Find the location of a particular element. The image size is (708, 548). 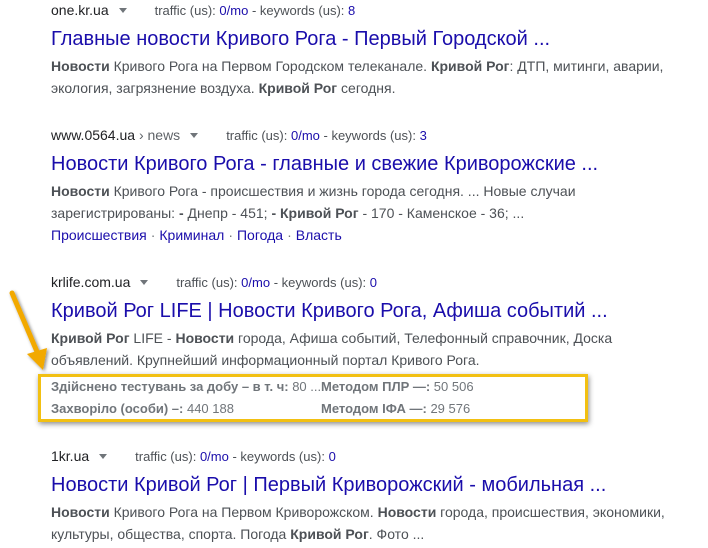

traffic-info: traffic (us): 0/mo - keywords (us): 3 is located at coordinates (326, 135).